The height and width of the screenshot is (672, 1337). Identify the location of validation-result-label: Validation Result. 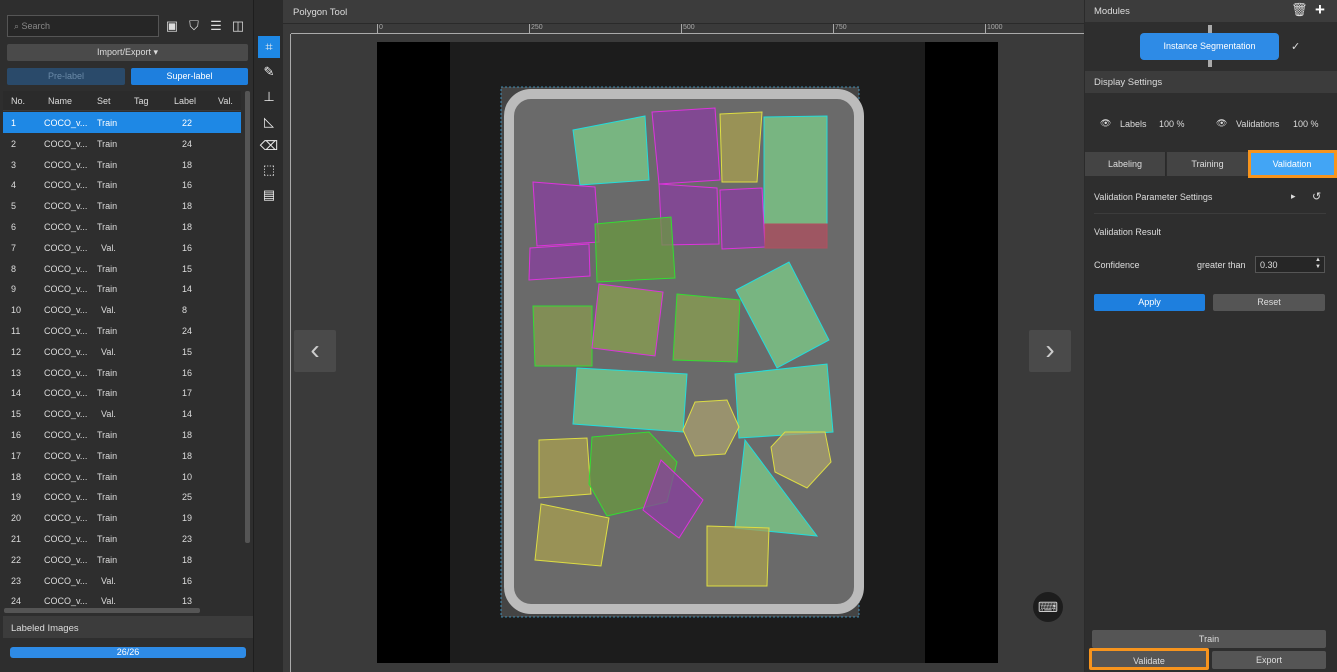
(1127, 232).